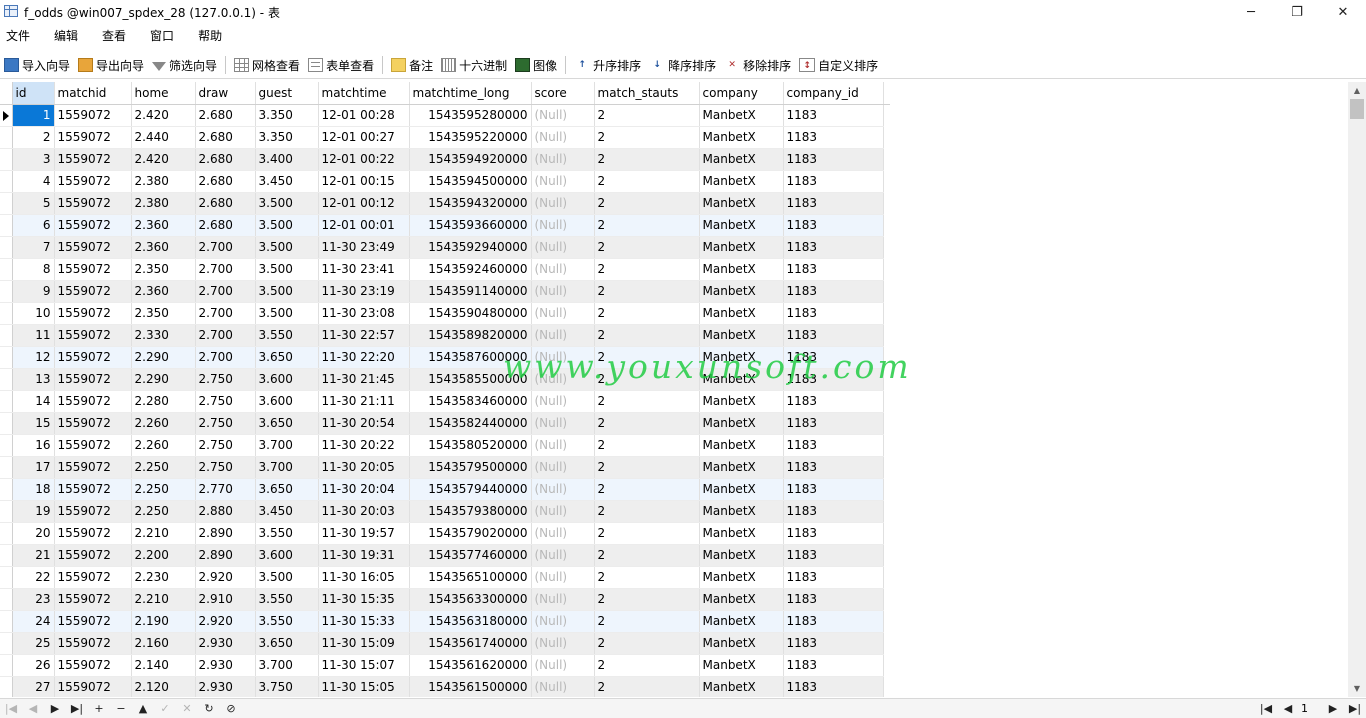  I want to click on minimize-button: ─, so click(1251, 12).